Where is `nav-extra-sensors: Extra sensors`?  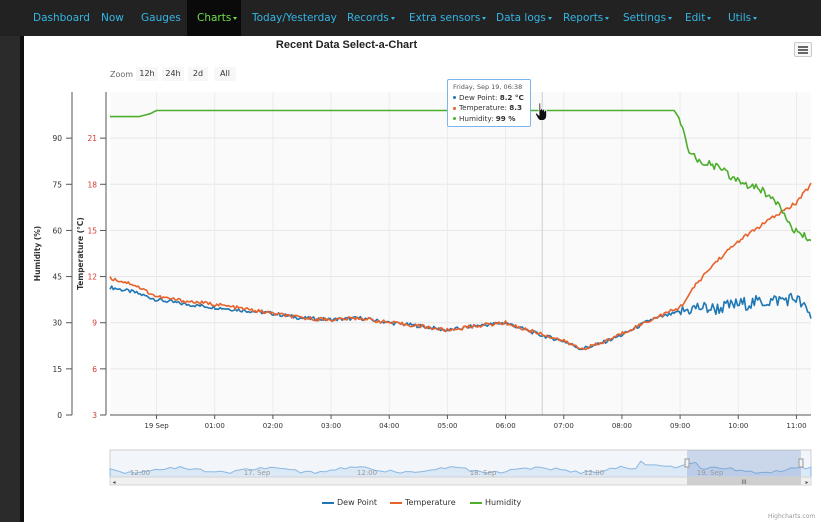 nav-extra-sensors: Extra sensors is located at coordinates (448, 18).